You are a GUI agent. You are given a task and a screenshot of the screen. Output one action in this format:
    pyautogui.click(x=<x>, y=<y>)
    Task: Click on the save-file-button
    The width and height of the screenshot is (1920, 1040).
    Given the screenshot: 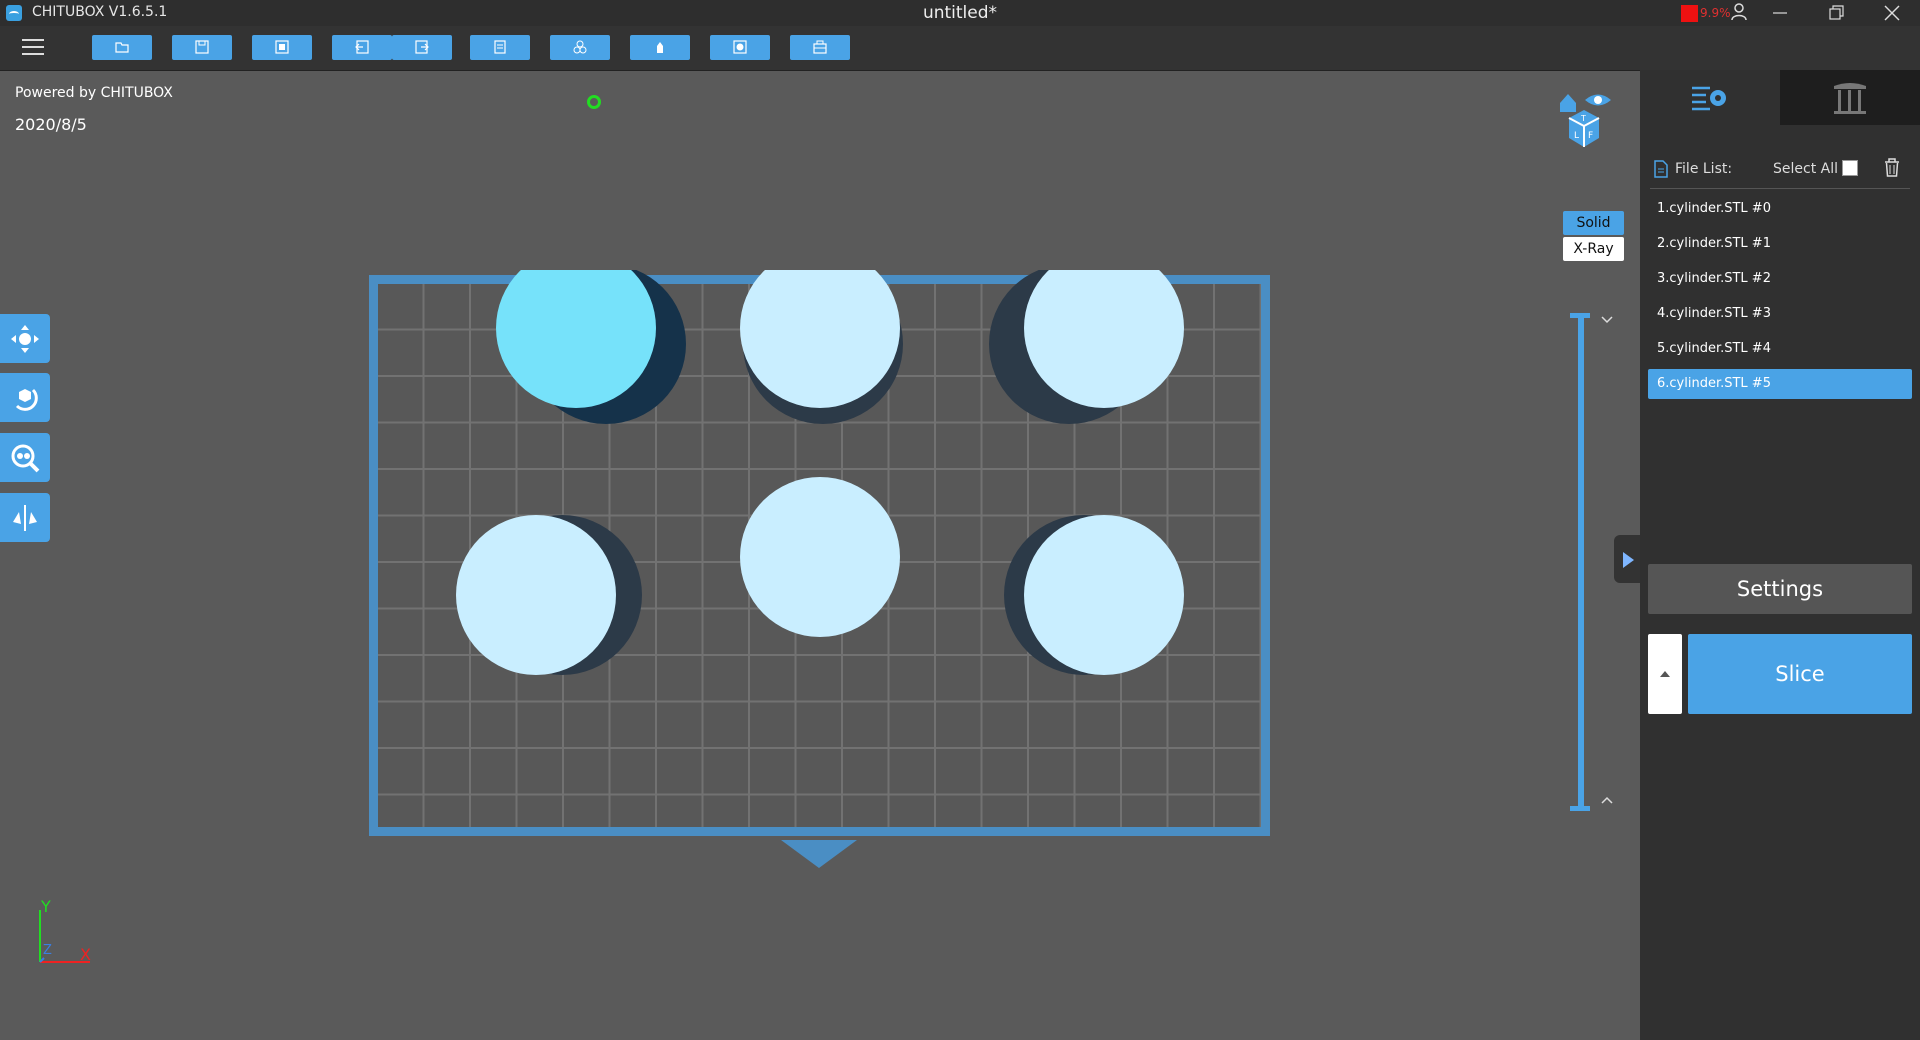 What is the action you would take?
    pyautogui.click(x=202, y=47)
    